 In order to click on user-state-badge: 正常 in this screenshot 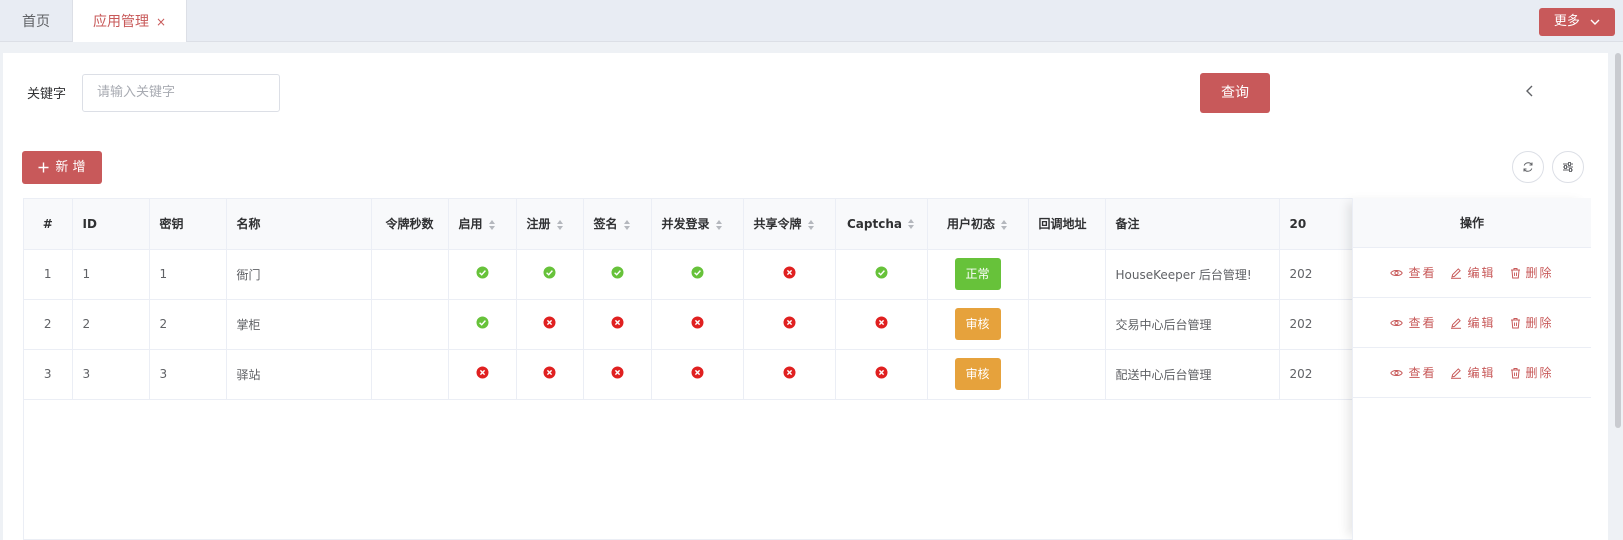, I will do `click(977, 274)`.